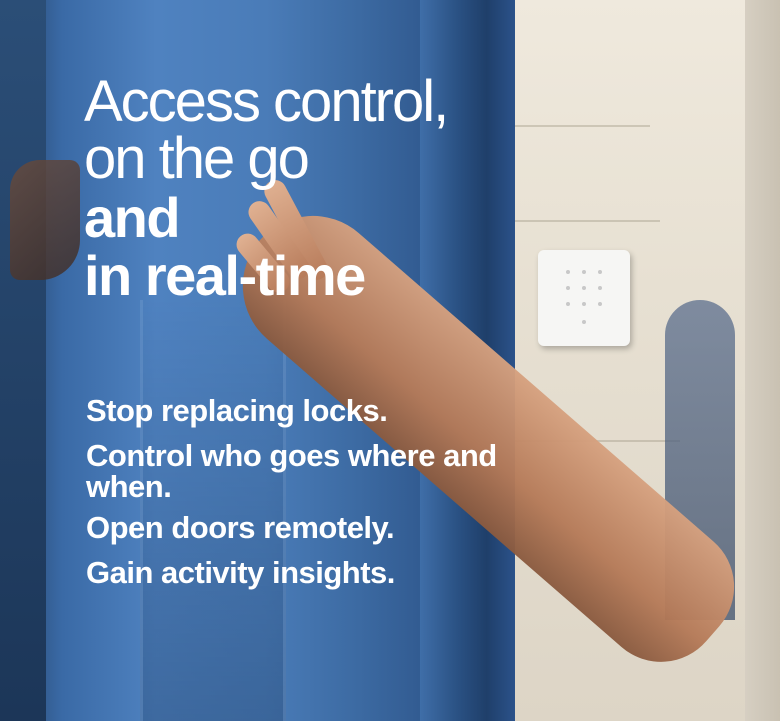 This screenshot has width=780, height=721. What do you see at coordinates (225, 275) in the screenshot?
I see `headline-bold-line-2: in real-time` at bounding box center [225, 275].